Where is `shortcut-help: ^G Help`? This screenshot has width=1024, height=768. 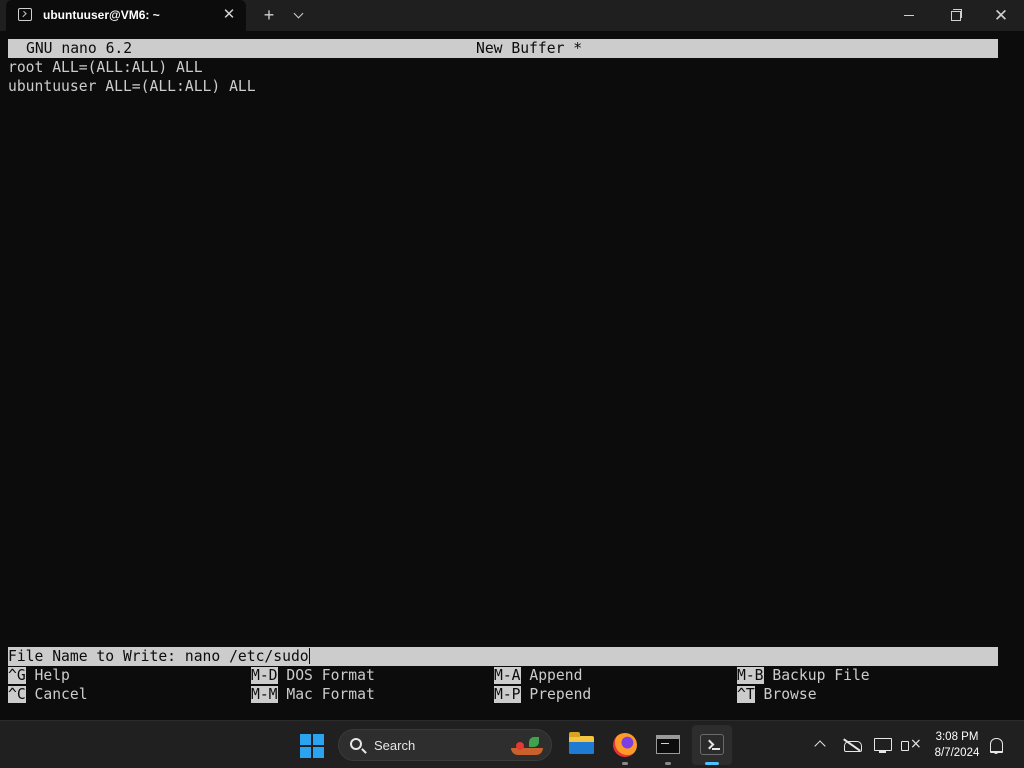
shortcut-help: ^G Help is located at coordinates (39, 675).